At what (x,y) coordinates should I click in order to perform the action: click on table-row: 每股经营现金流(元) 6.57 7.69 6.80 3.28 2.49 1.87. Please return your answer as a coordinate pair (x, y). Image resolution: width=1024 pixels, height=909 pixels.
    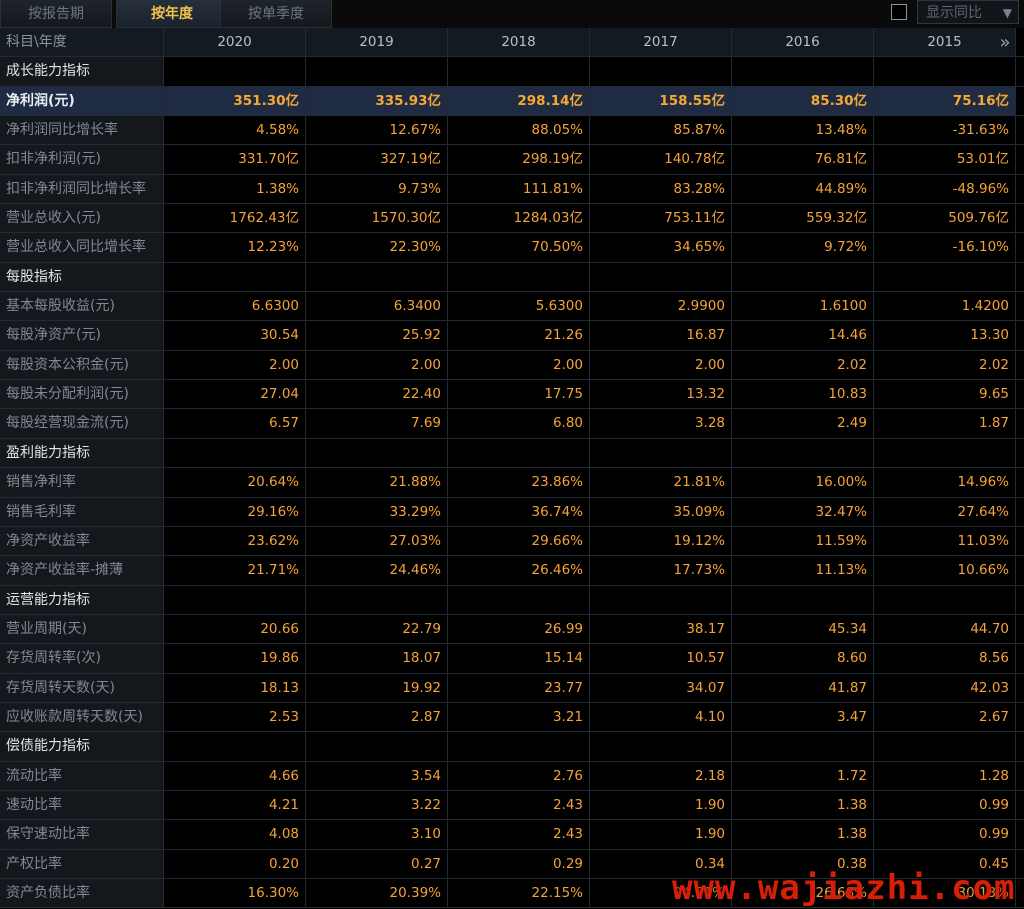
    Looking at the image, I should click on (512, 424).